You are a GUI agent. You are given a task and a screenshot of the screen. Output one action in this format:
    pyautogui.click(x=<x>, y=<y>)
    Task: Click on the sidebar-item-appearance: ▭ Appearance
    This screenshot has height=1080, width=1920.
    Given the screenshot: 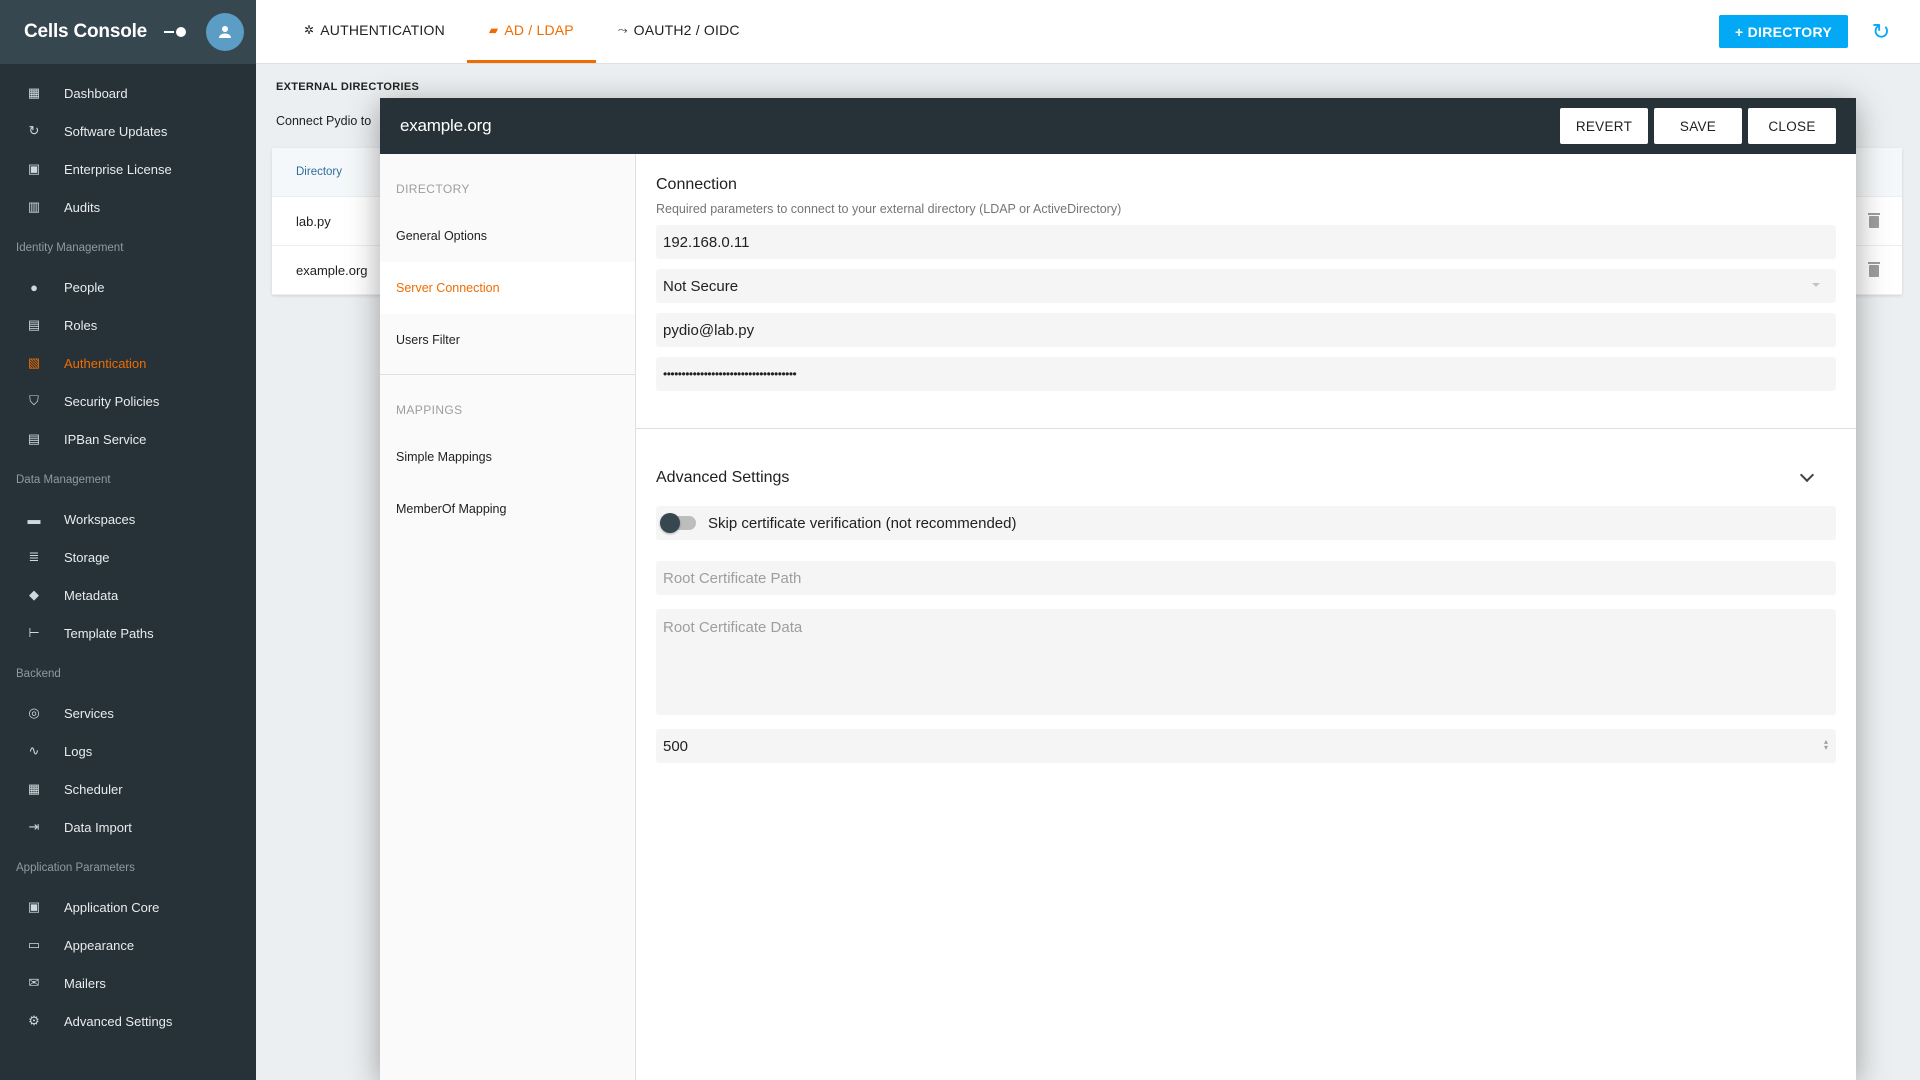 What is the action you would take?
    pyautogui.click(x=128, y=945)
    